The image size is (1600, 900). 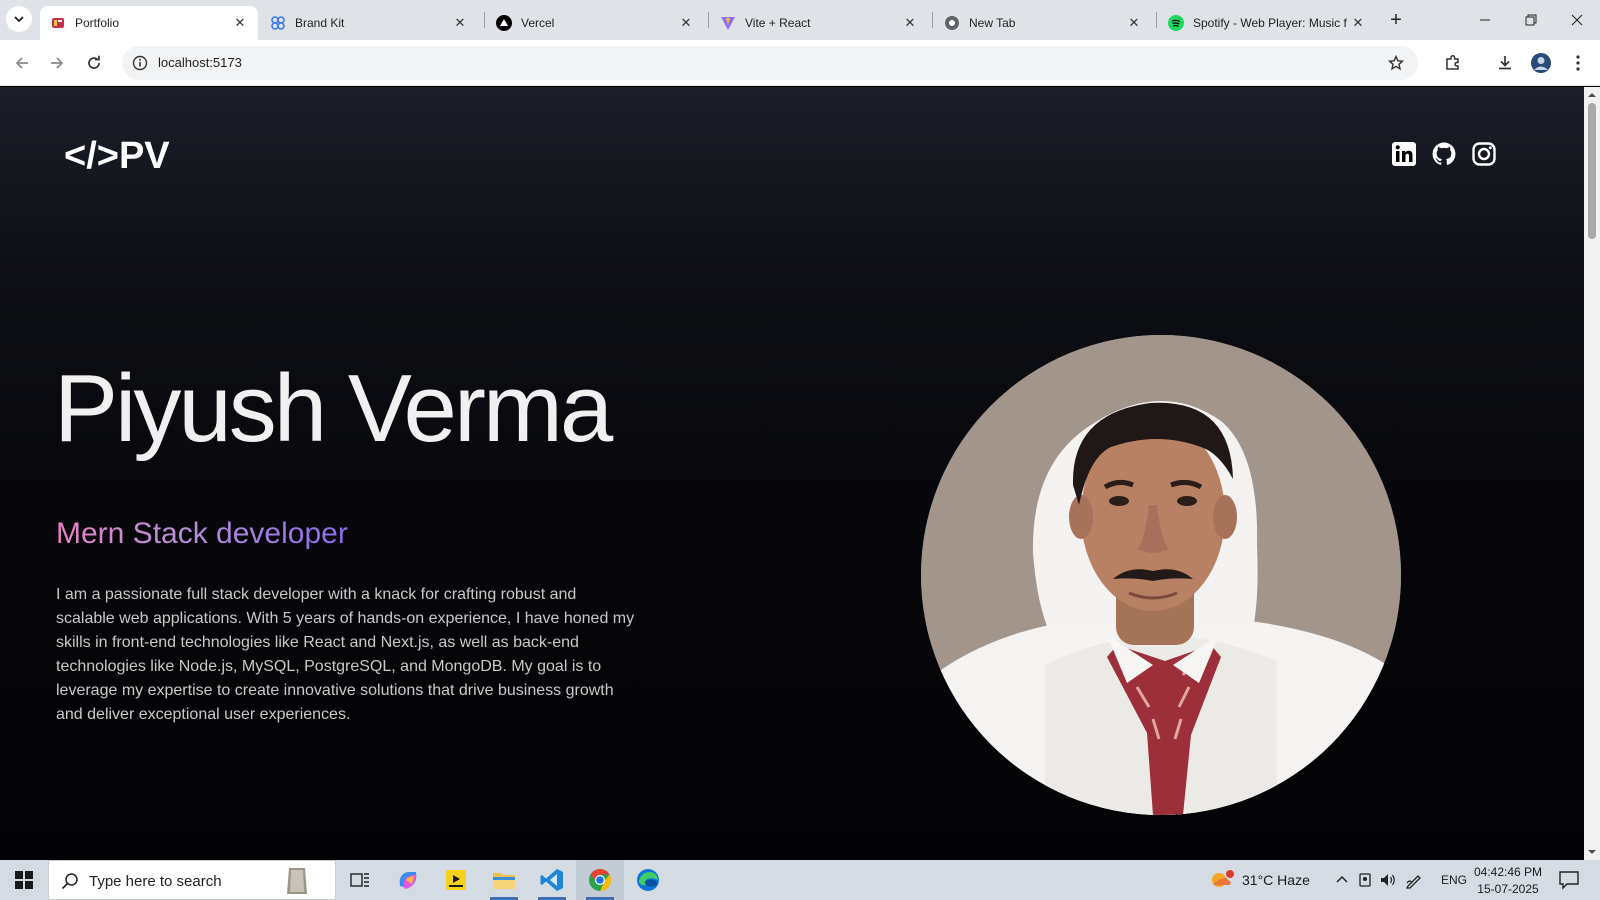 I want to click on task-view-button, so click(x=360, y=880).